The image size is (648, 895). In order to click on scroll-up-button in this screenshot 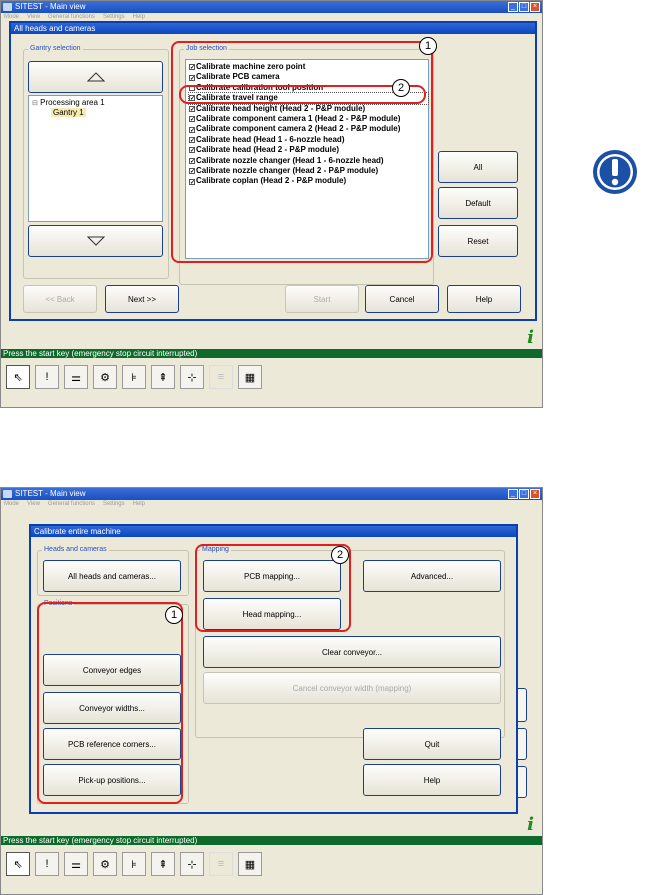, I will do `click(95, 77)`.